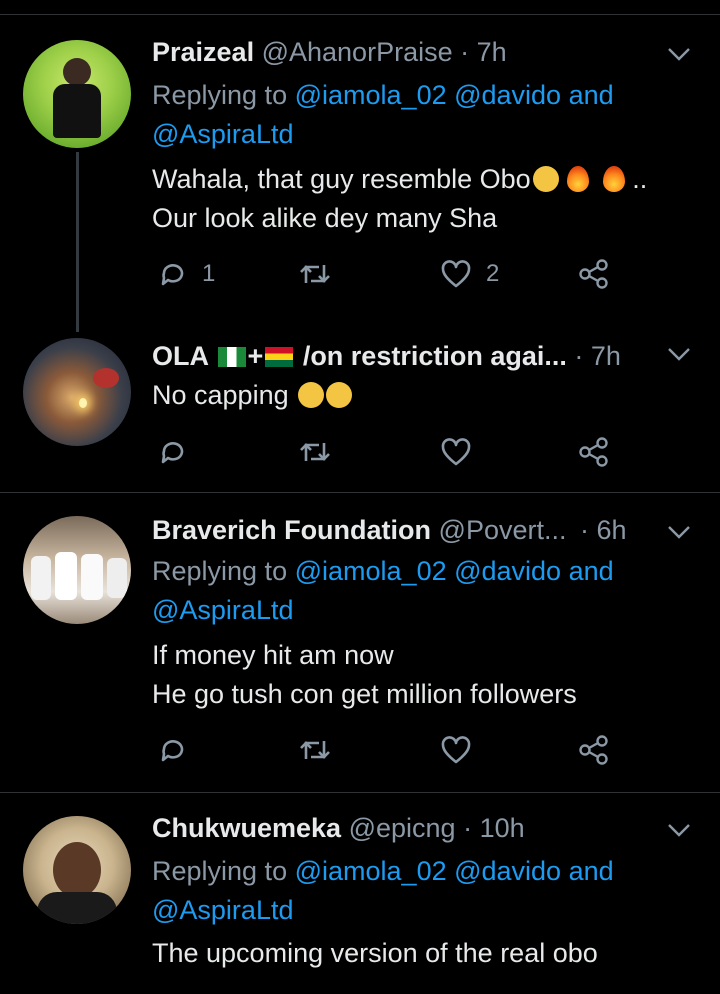 The height and width of the screenshot is (994, 720). Describe the element at coordinates (636, 179) in the screenshot. I see `tweet-text-suffix: ..` at that location.